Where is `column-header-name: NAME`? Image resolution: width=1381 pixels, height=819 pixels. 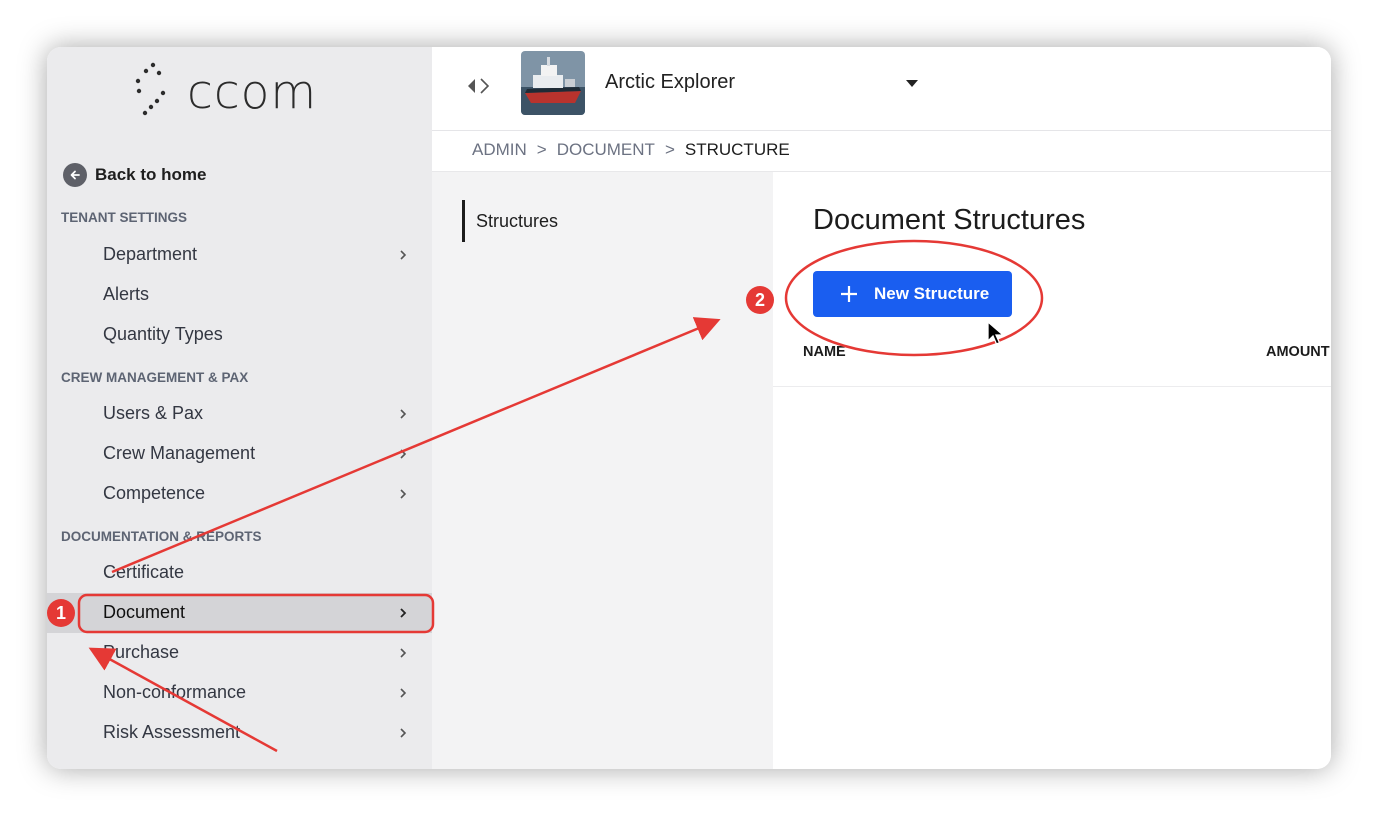
column-header-name: NAME is located at coordinates (824, 352).